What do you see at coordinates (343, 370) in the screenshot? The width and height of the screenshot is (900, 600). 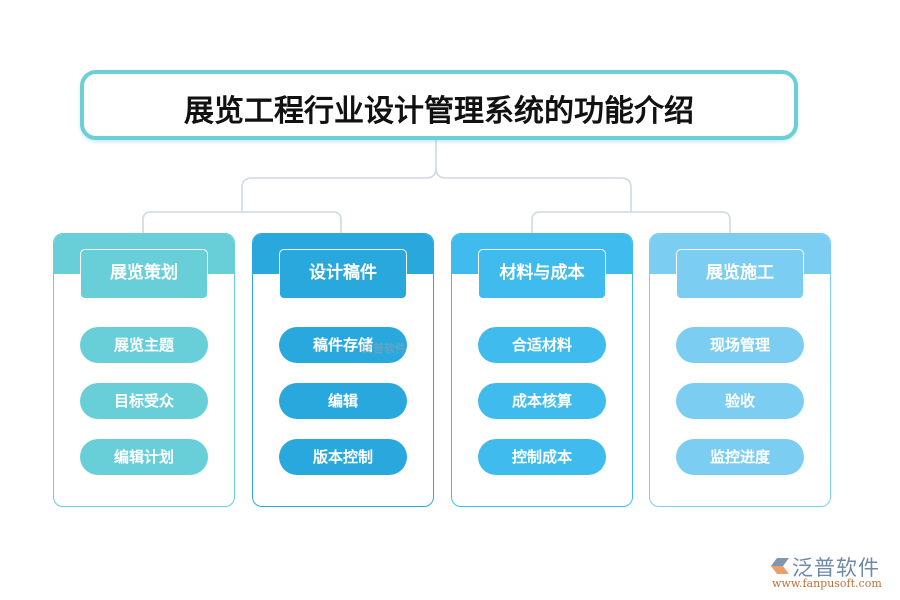 I see `column-design-drafts: 设计稿件 稿件存储 编辑 版本控制` at bounding box center [343, 370].